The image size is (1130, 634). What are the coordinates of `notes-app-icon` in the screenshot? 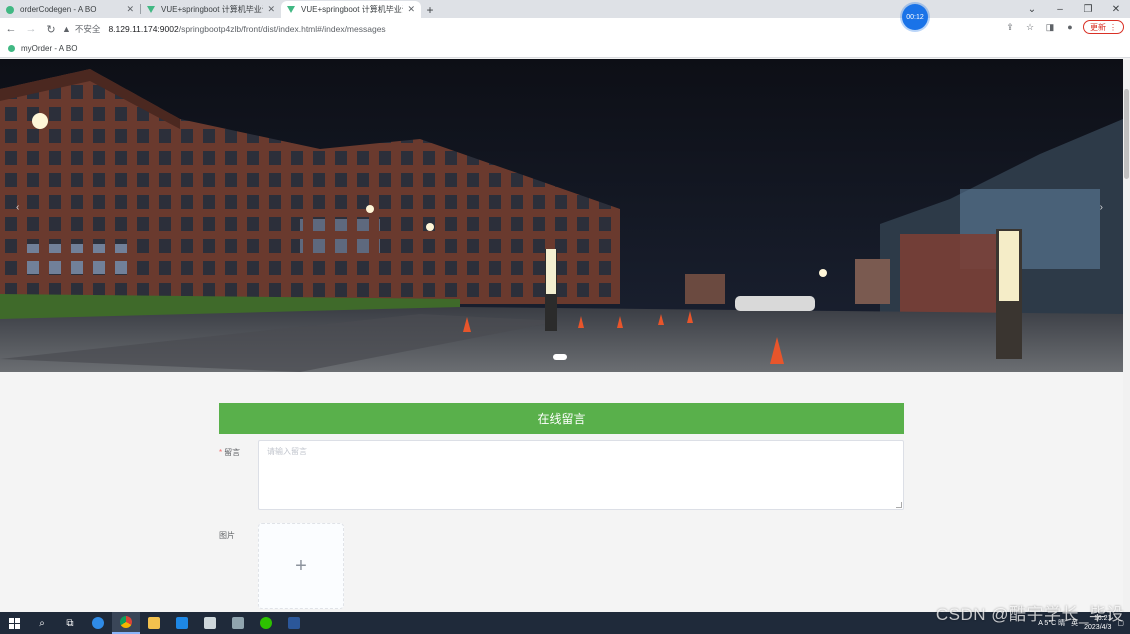 It's located at (238, 623).